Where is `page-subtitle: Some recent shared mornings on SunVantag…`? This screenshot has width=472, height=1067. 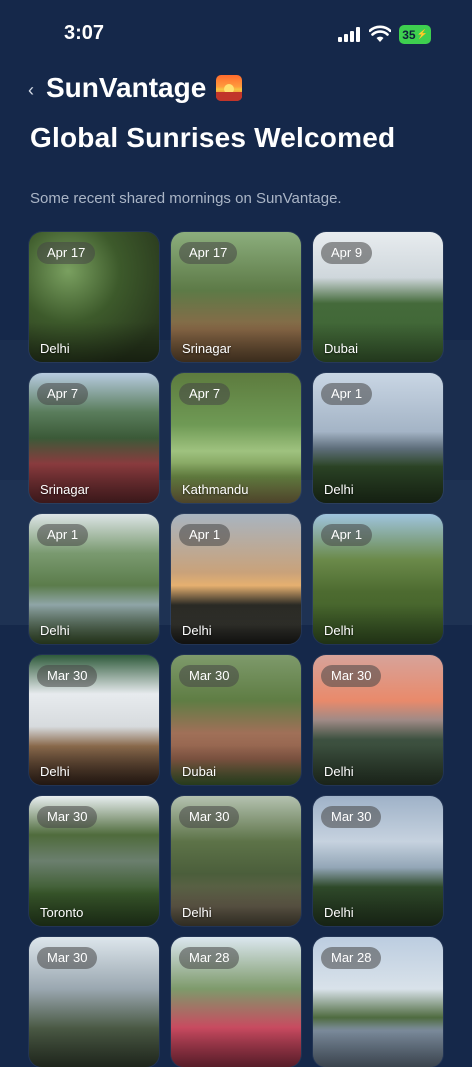
page-subtitle: Some recent shared mornings on SunVantag… is located at coordinates (186, 198).